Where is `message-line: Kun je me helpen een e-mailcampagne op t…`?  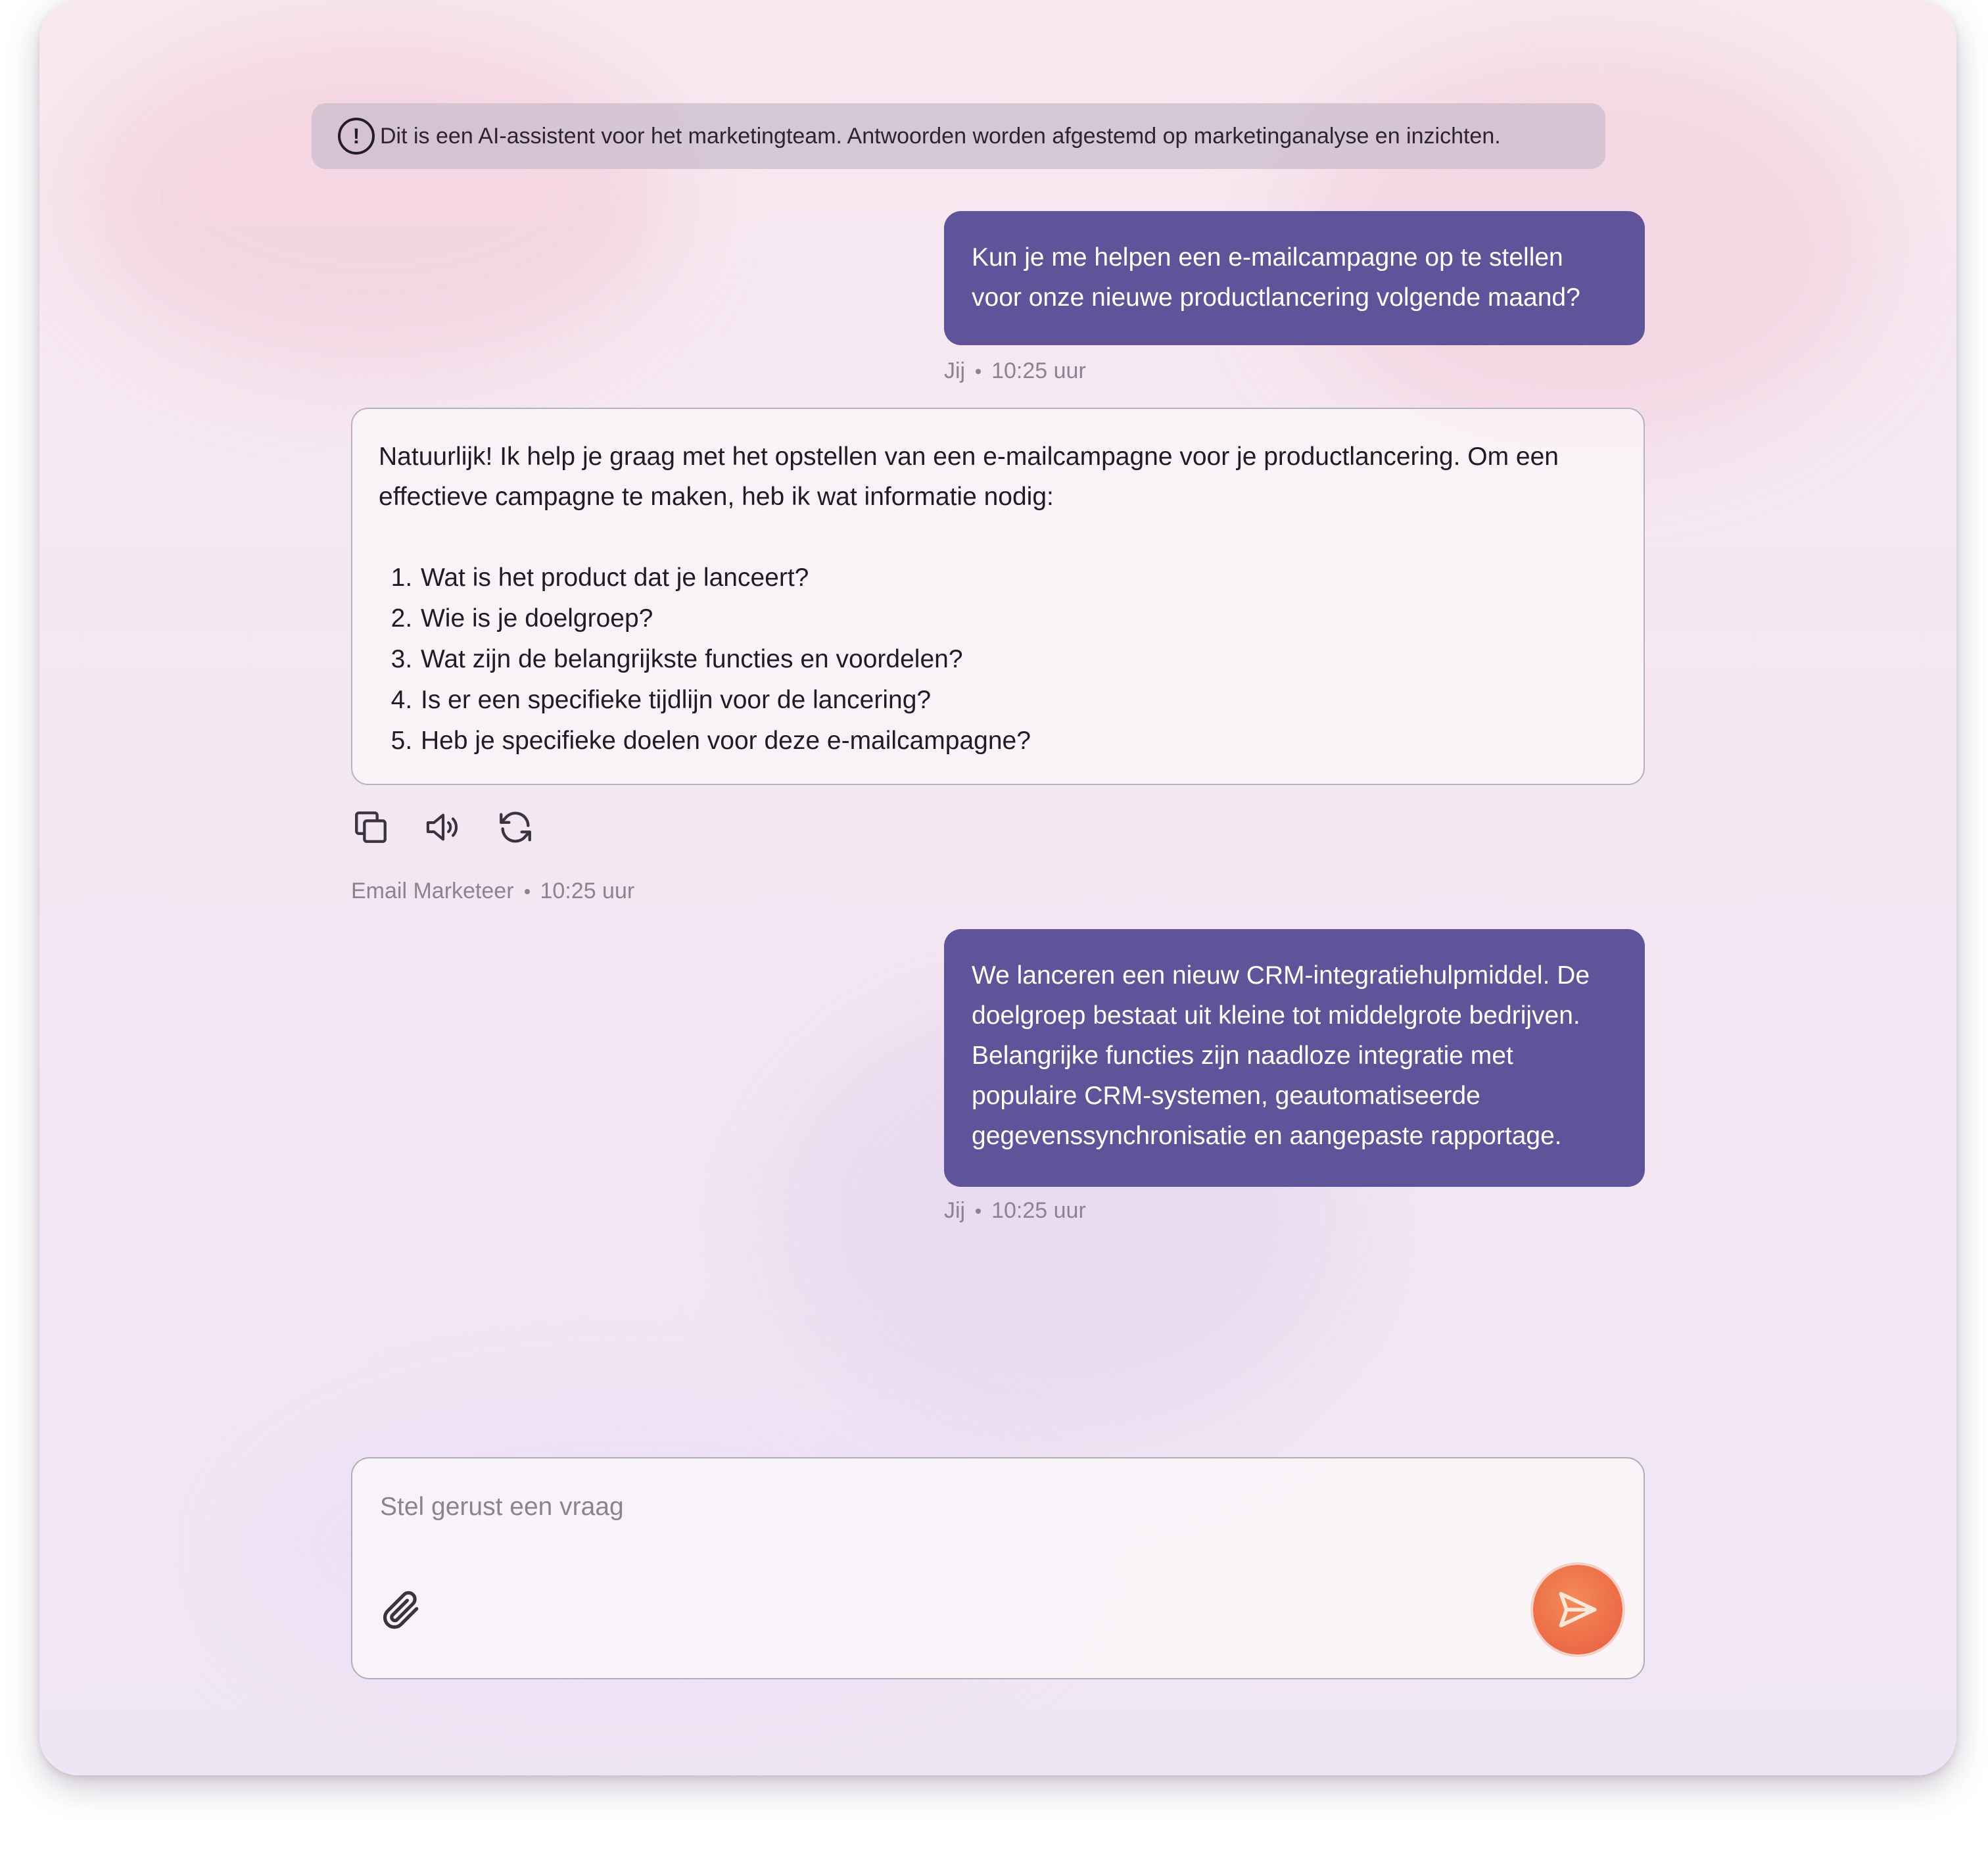
message-line: Kun je me helpen een e-mailcampagne op t… is located at coordinates (1267, 257).